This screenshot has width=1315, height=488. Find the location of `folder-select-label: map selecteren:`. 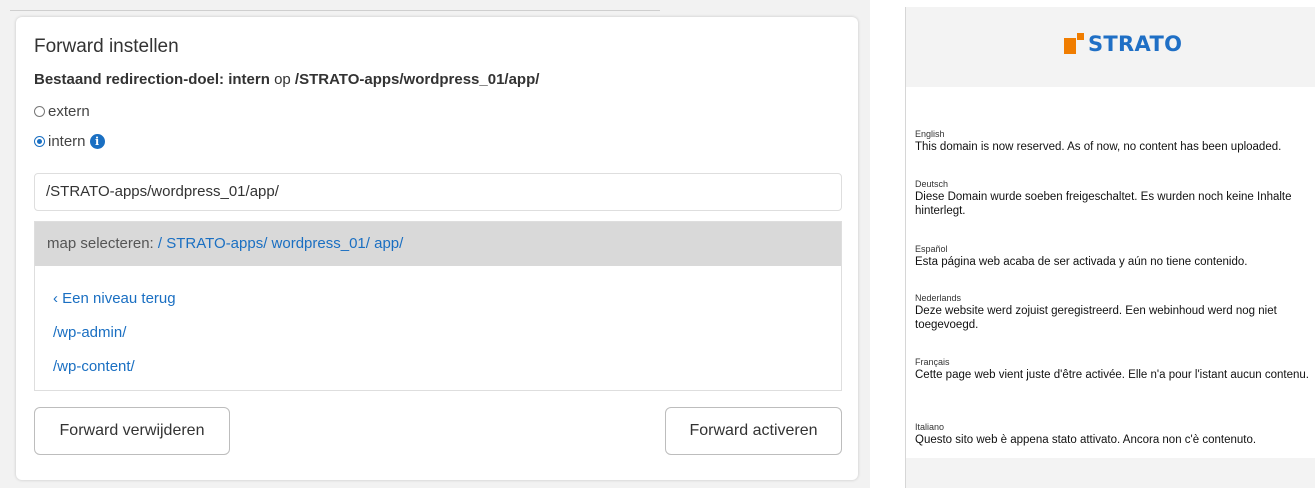

folder-select-label: map selecteren: is located at coordinates (100, 243).